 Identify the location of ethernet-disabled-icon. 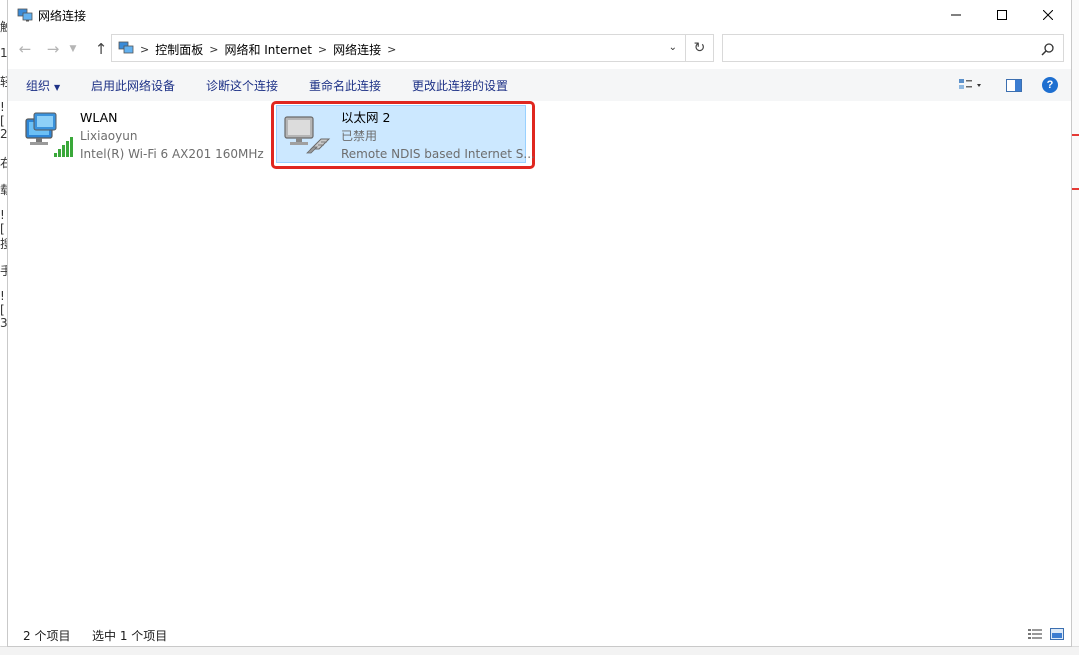
(307, 135).